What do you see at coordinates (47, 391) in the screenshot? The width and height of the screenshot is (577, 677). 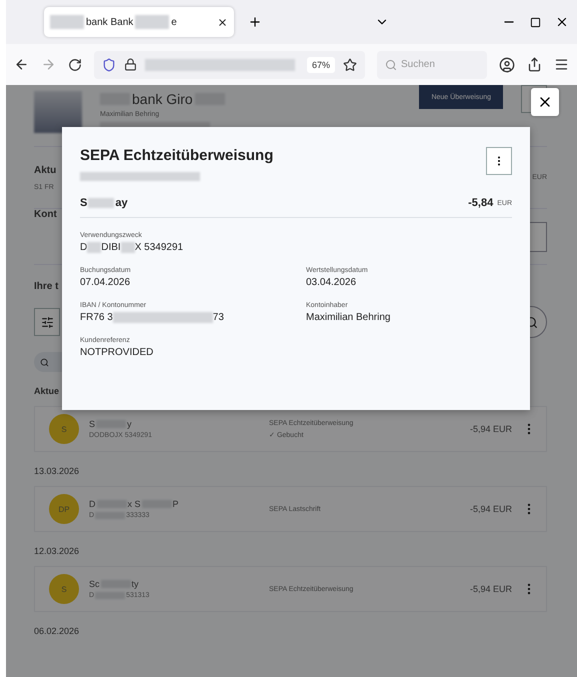 I see `date-heading: Aktue` at bounding box center [47, 391].